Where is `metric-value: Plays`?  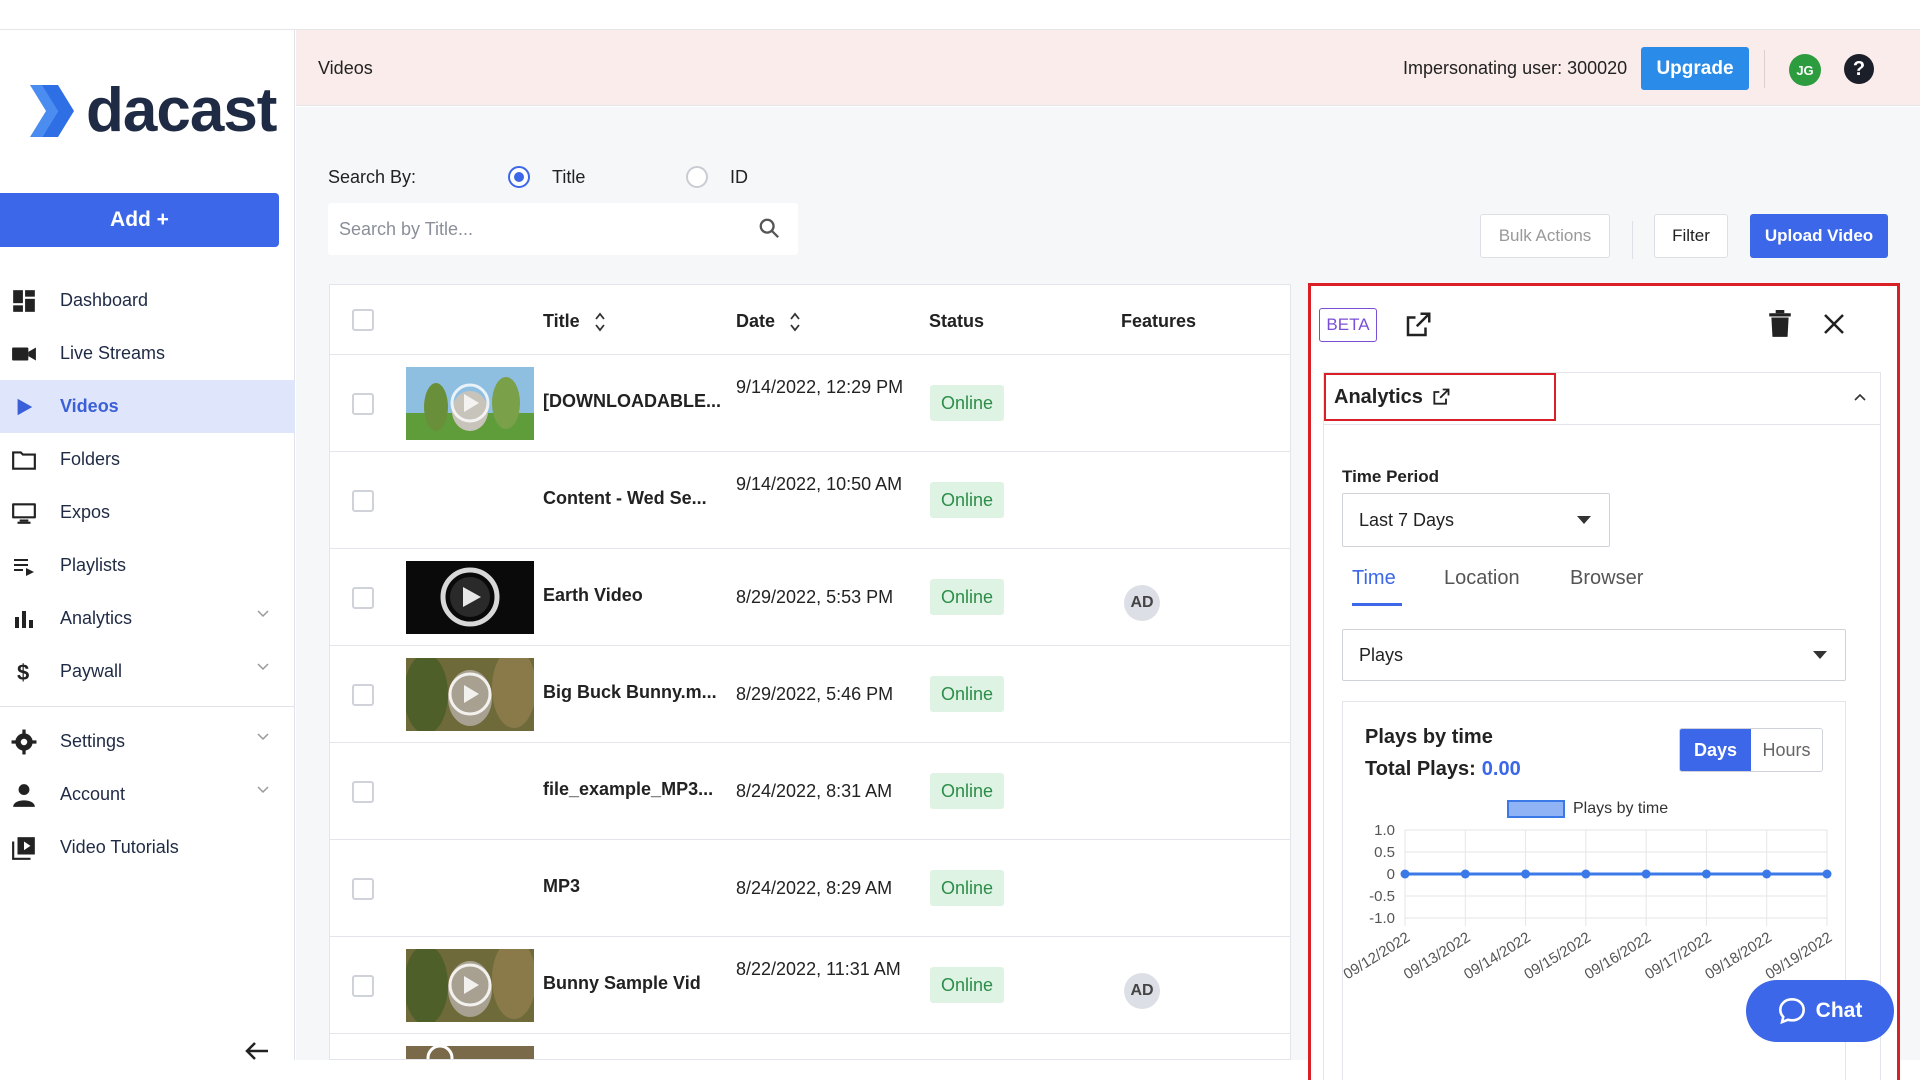 metric-value: Plays is located at coordinates (1381, 654).